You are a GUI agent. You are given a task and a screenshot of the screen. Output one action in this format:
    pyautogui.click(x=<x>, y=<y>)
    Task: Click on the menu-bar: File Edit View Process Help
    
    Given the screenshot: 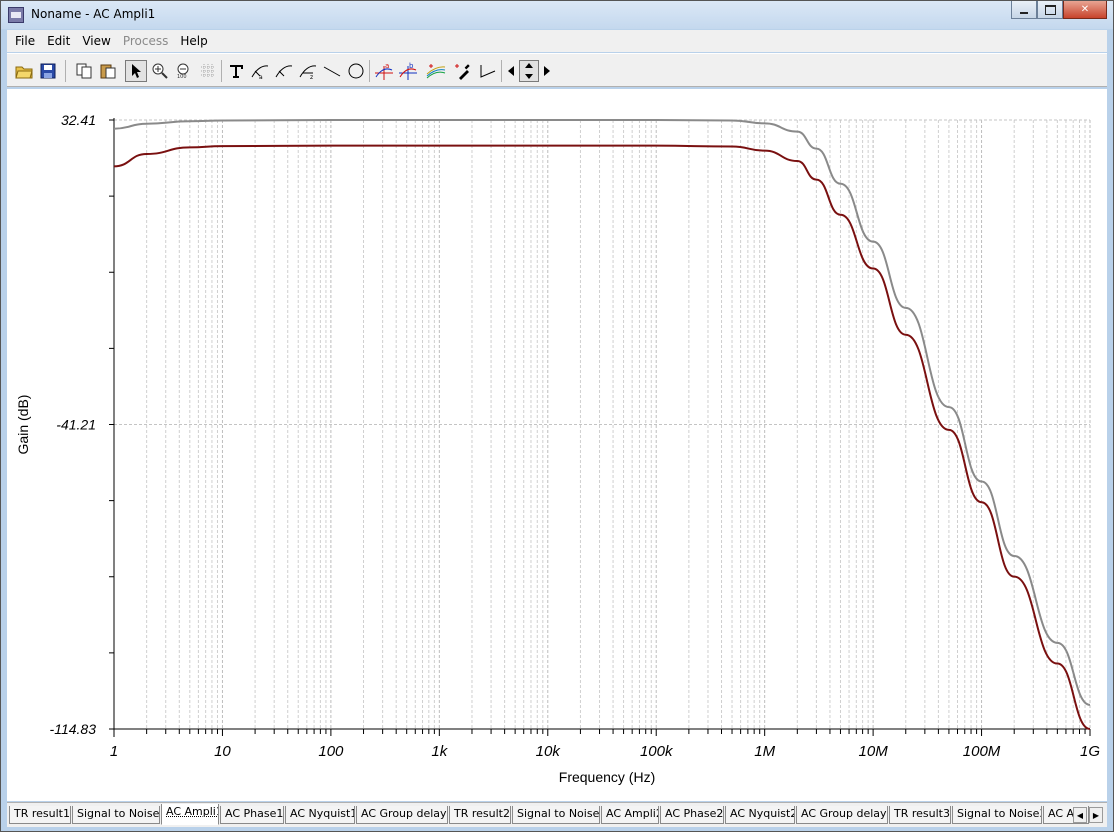 What is the action you would take?
    pyautogui.click(x=557, y=41)
    